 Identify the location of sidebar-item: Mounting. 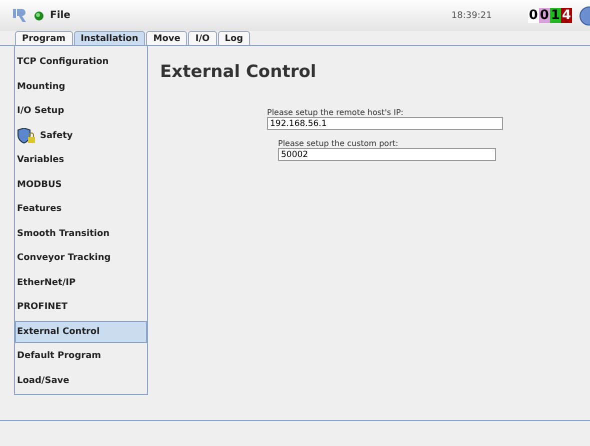
(81, 87).